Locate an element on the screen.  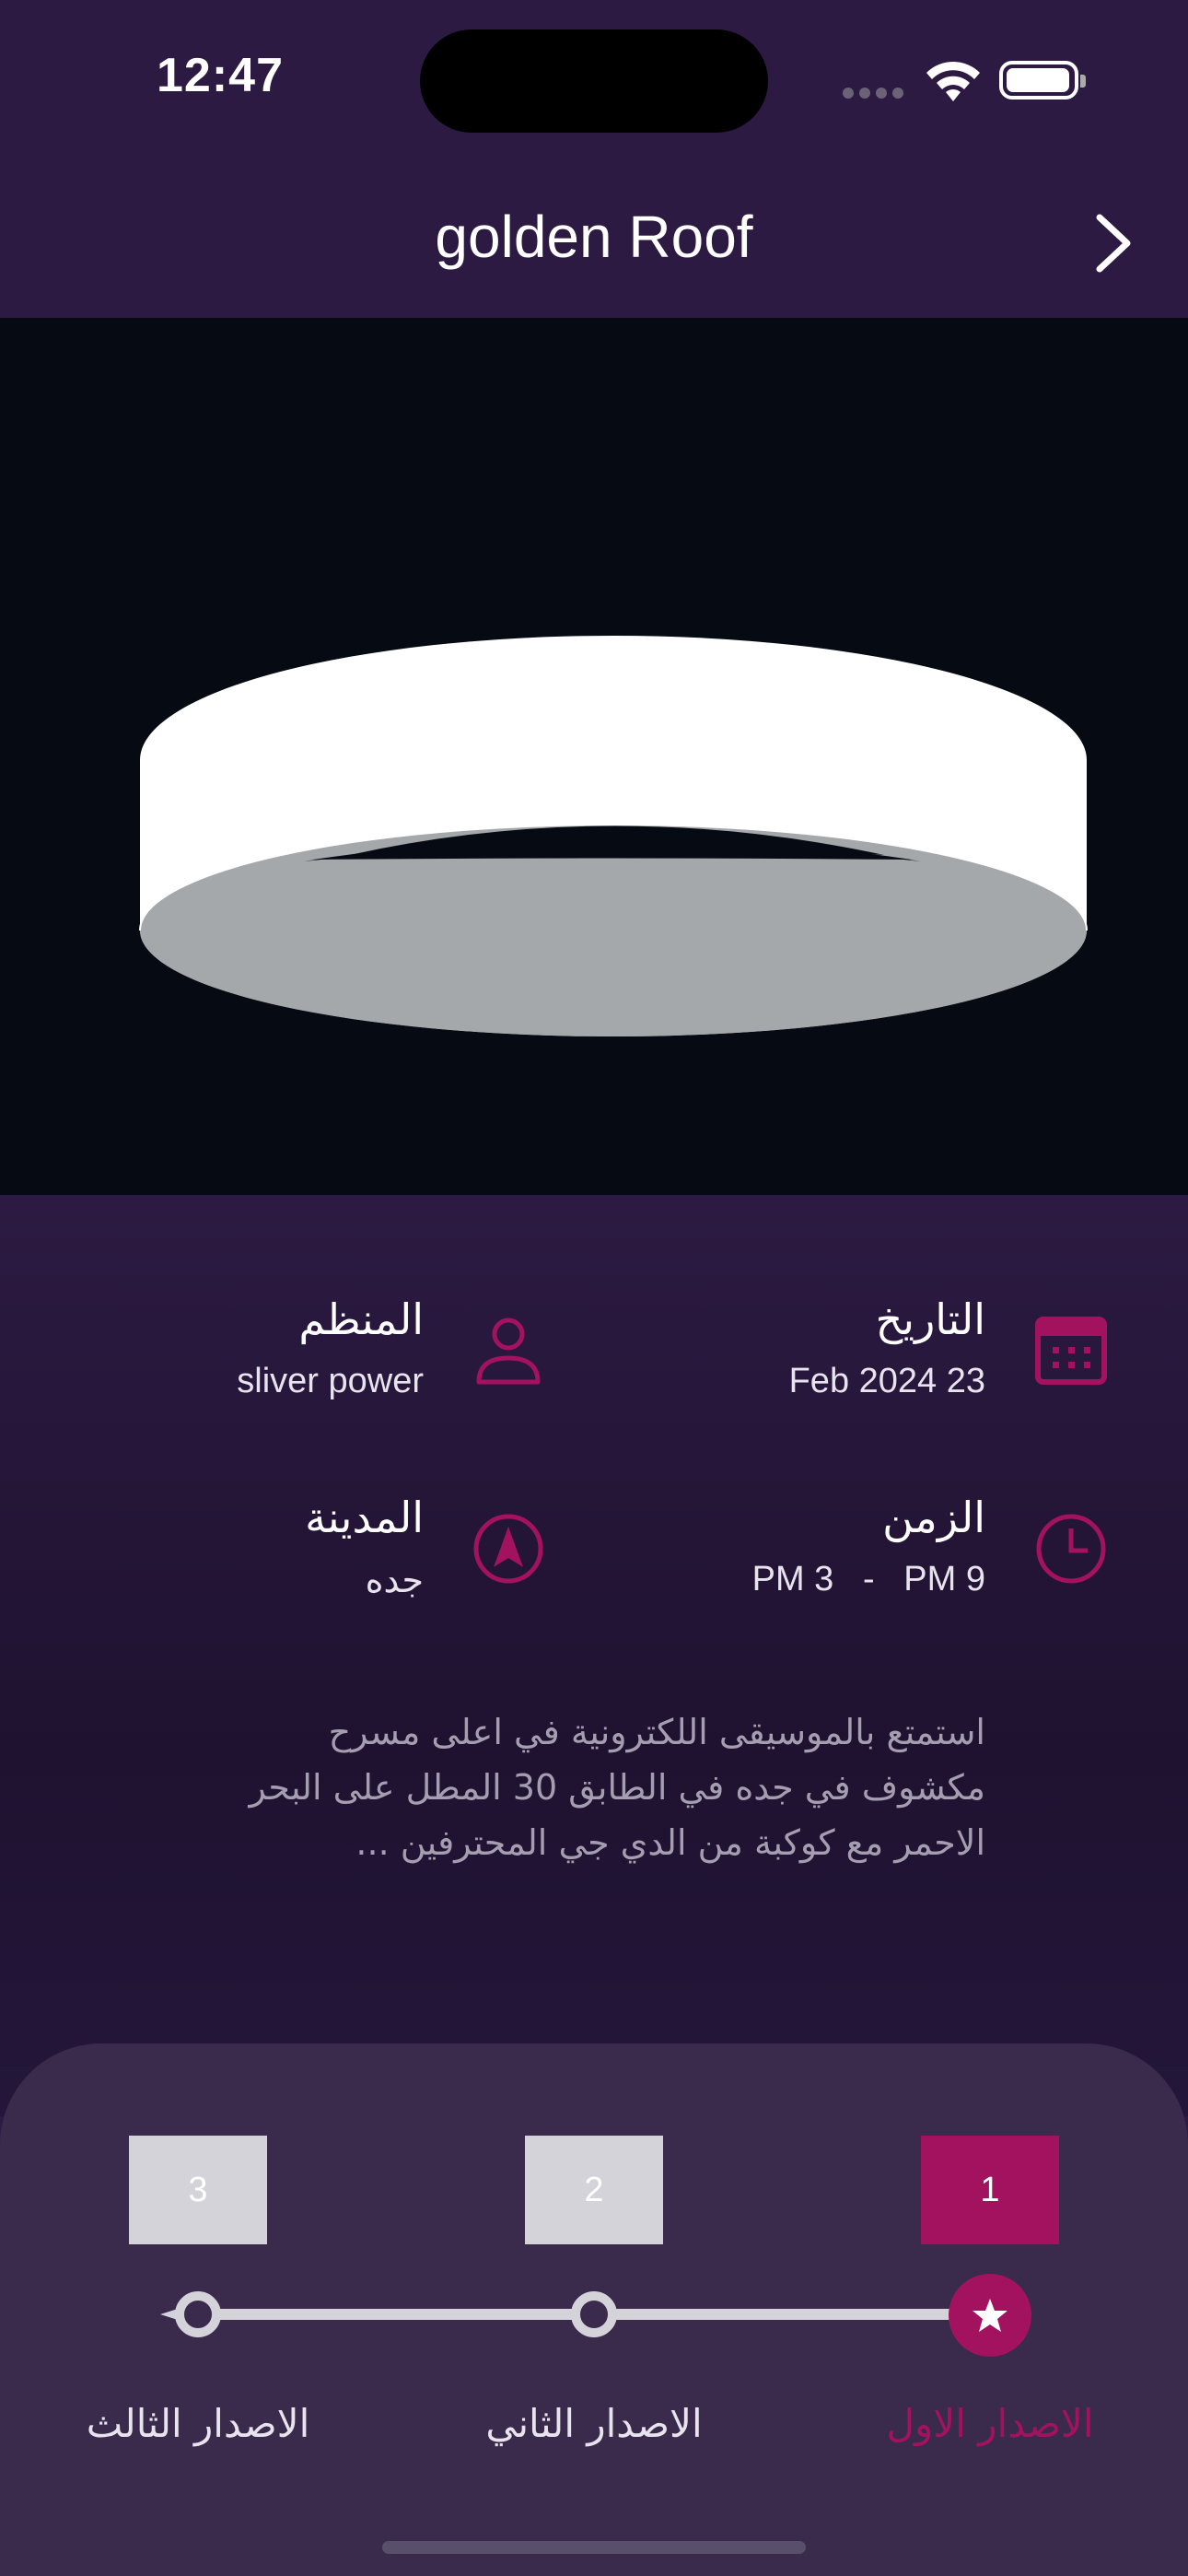
clock-icon is located at coordinates (1071, 1549).